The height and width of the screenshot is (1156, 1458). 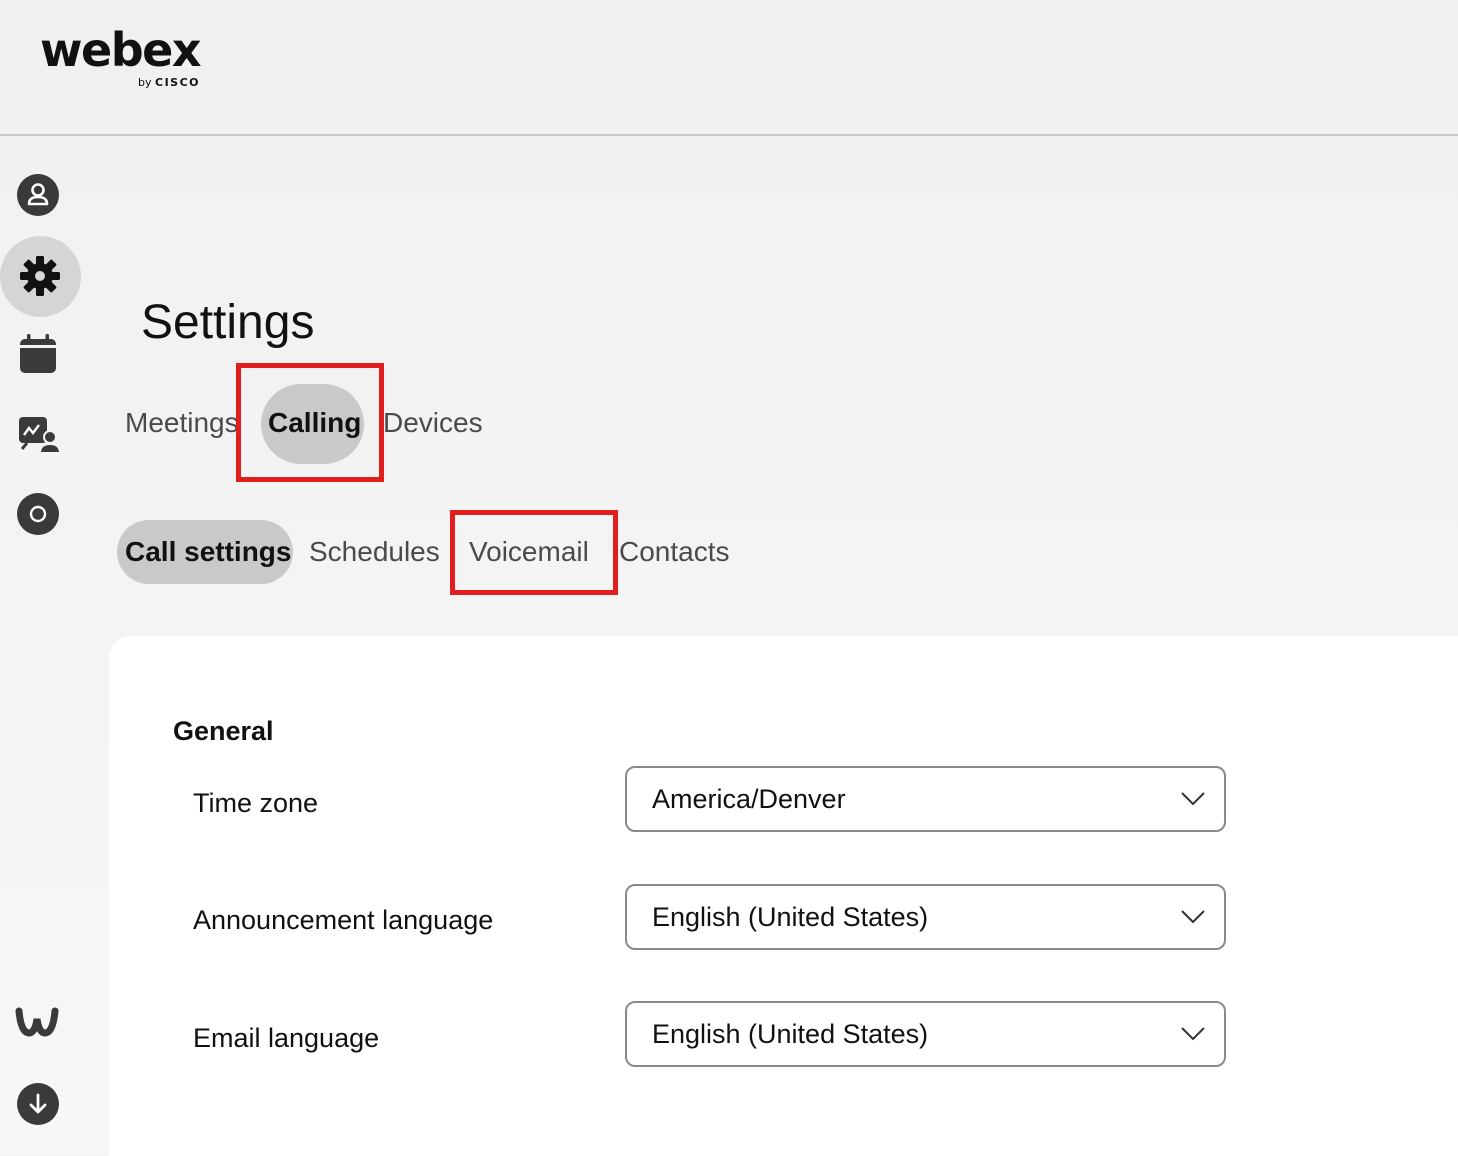 I want to click on user-icon, so click(x=38, y=195).